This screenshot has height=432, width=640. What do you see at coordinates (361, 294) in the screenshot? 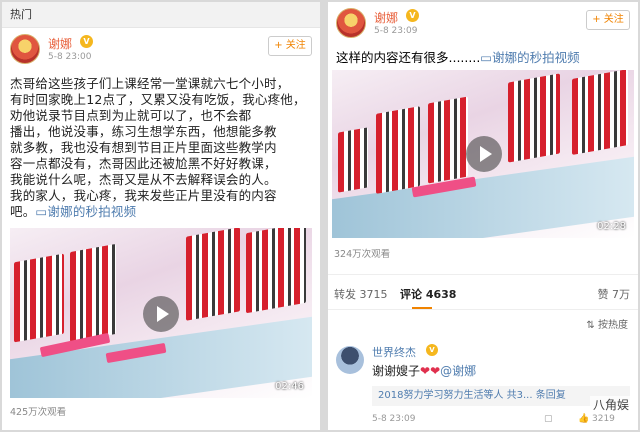
I see `tab-repost: 转发 3715` at bounding box center [361, 294].